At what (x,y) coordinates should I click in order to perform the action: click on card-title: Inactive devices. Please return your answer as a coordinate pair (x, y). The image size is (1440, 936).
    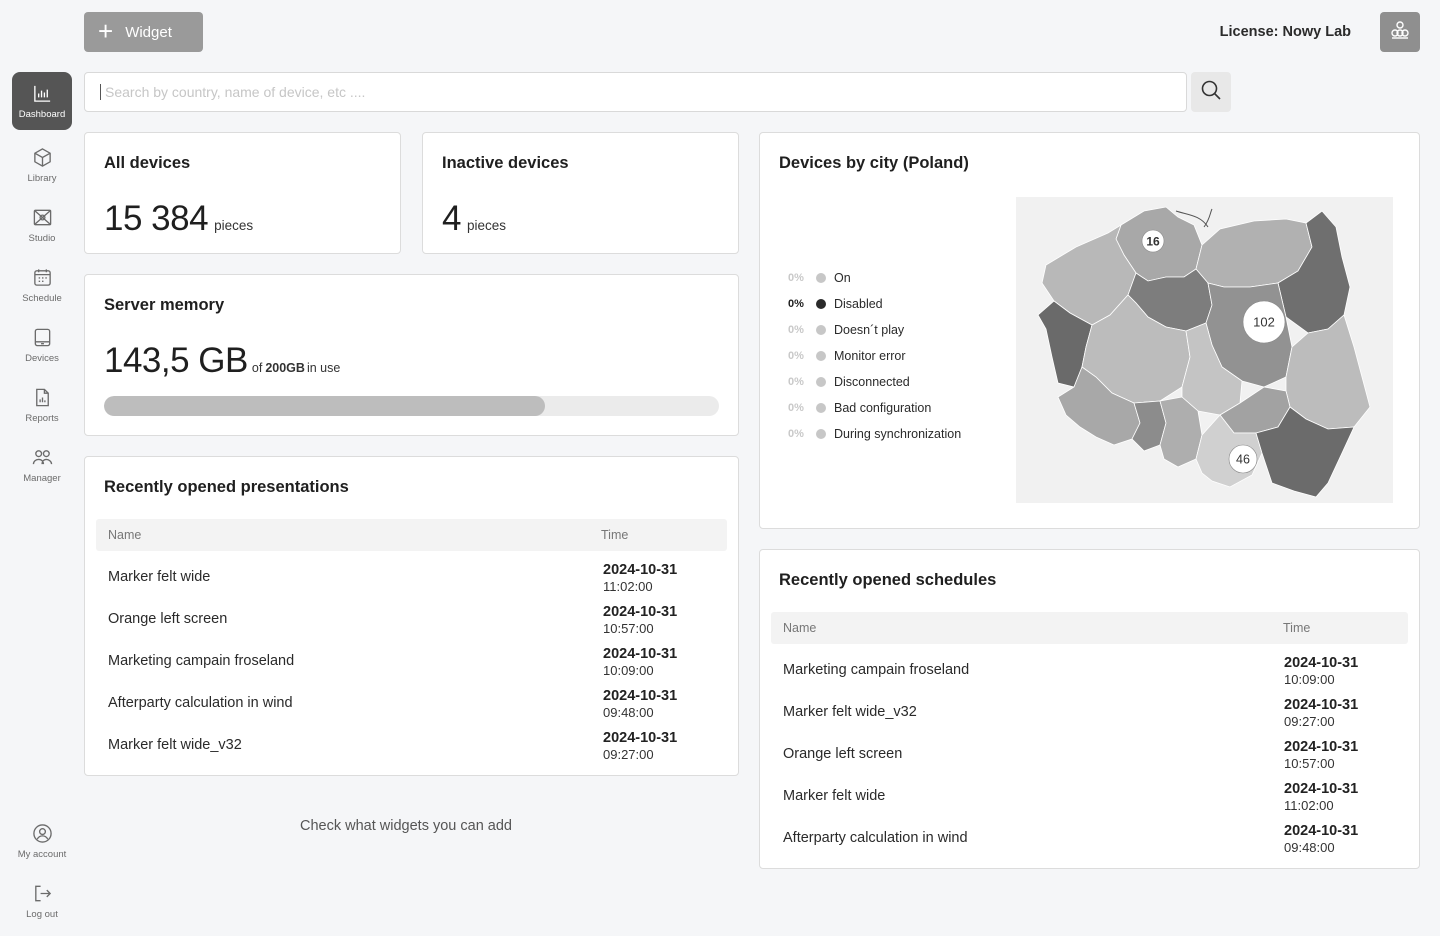
    Looking at the image, I should click on (505, 163).